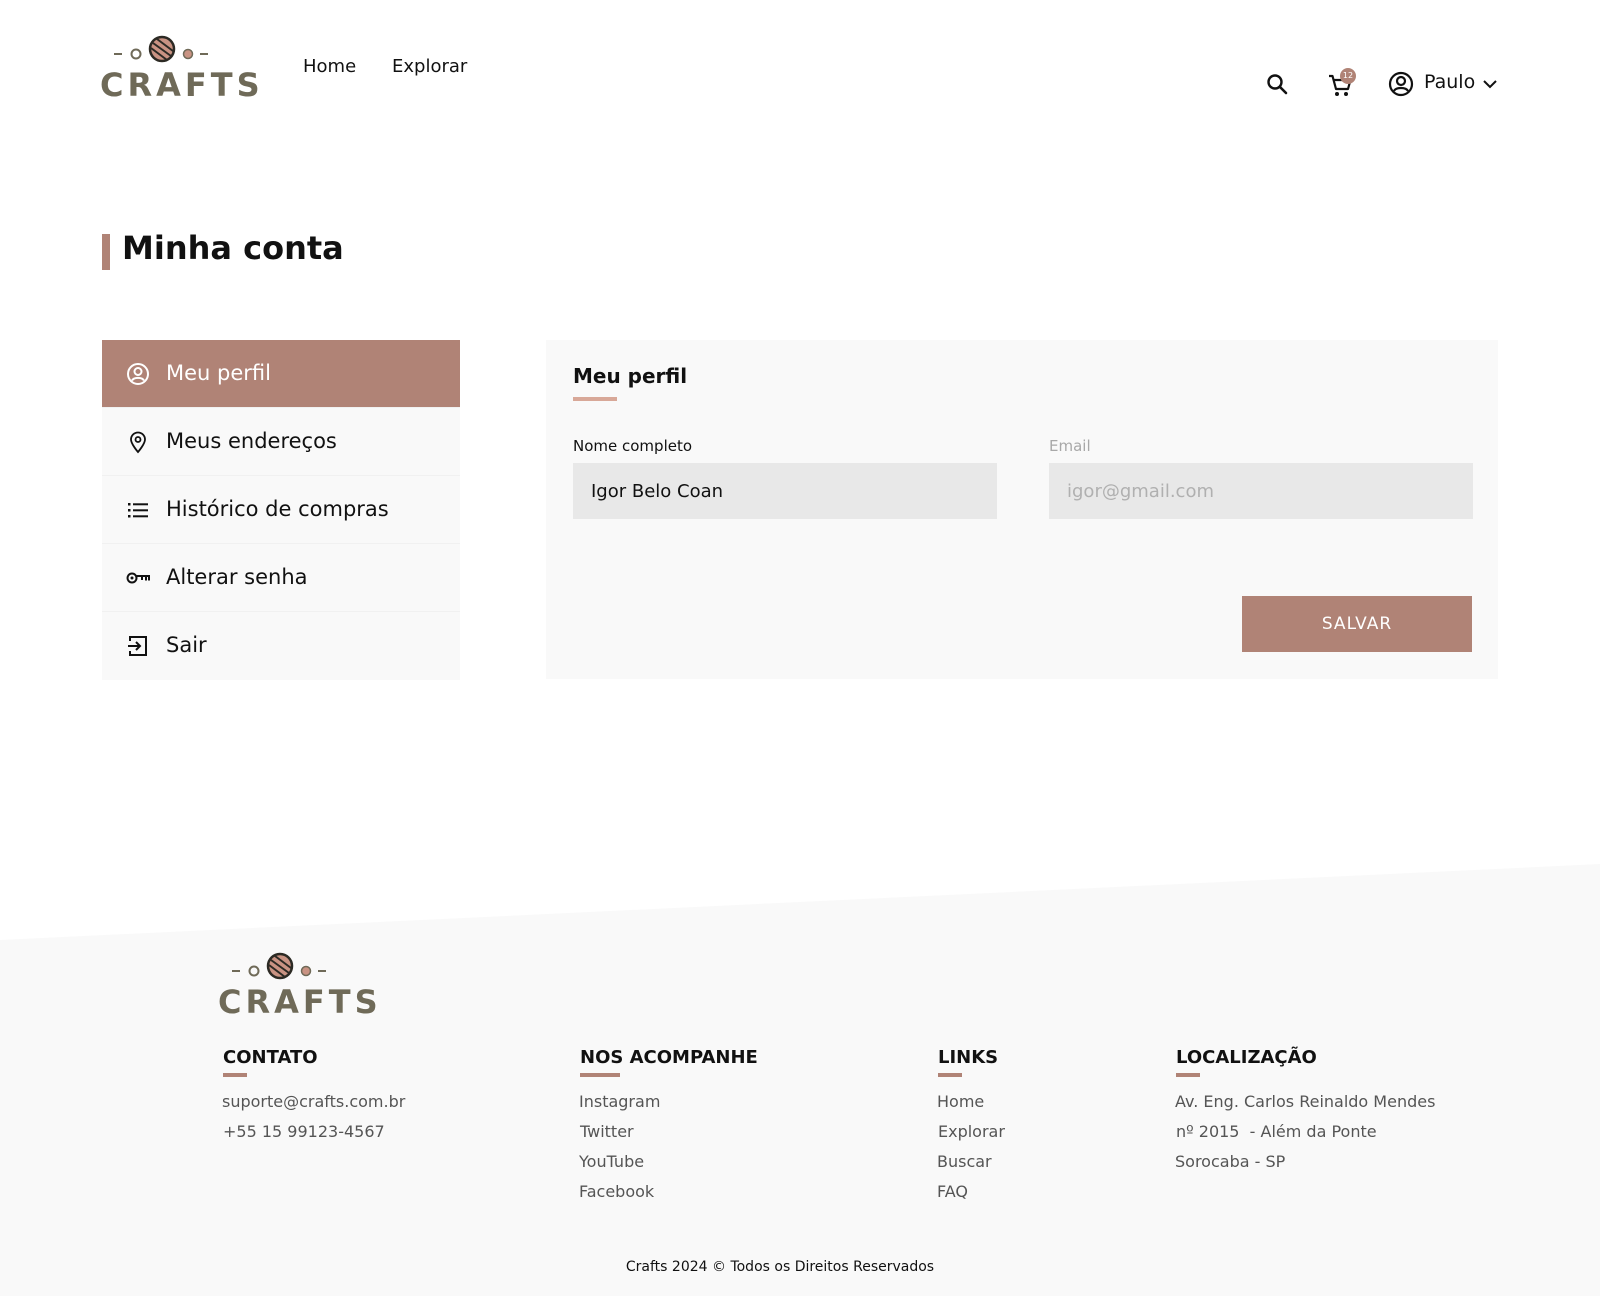 The width and height of the screenshot is (1600, 1296). Describe the element at coordinates (971, 1131) in the screenshot. I see `footer-link-explorar: Explorar` at that location.